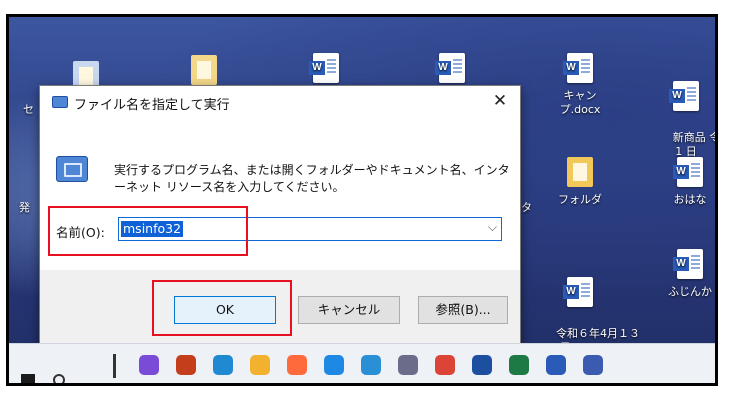 This screenshot has width=734, height=408. What do you see at coordinates (580, 102) in the screenshot?
I see `desktop-icon-label: キャンプ.docx` at bounding box center [580, 102].